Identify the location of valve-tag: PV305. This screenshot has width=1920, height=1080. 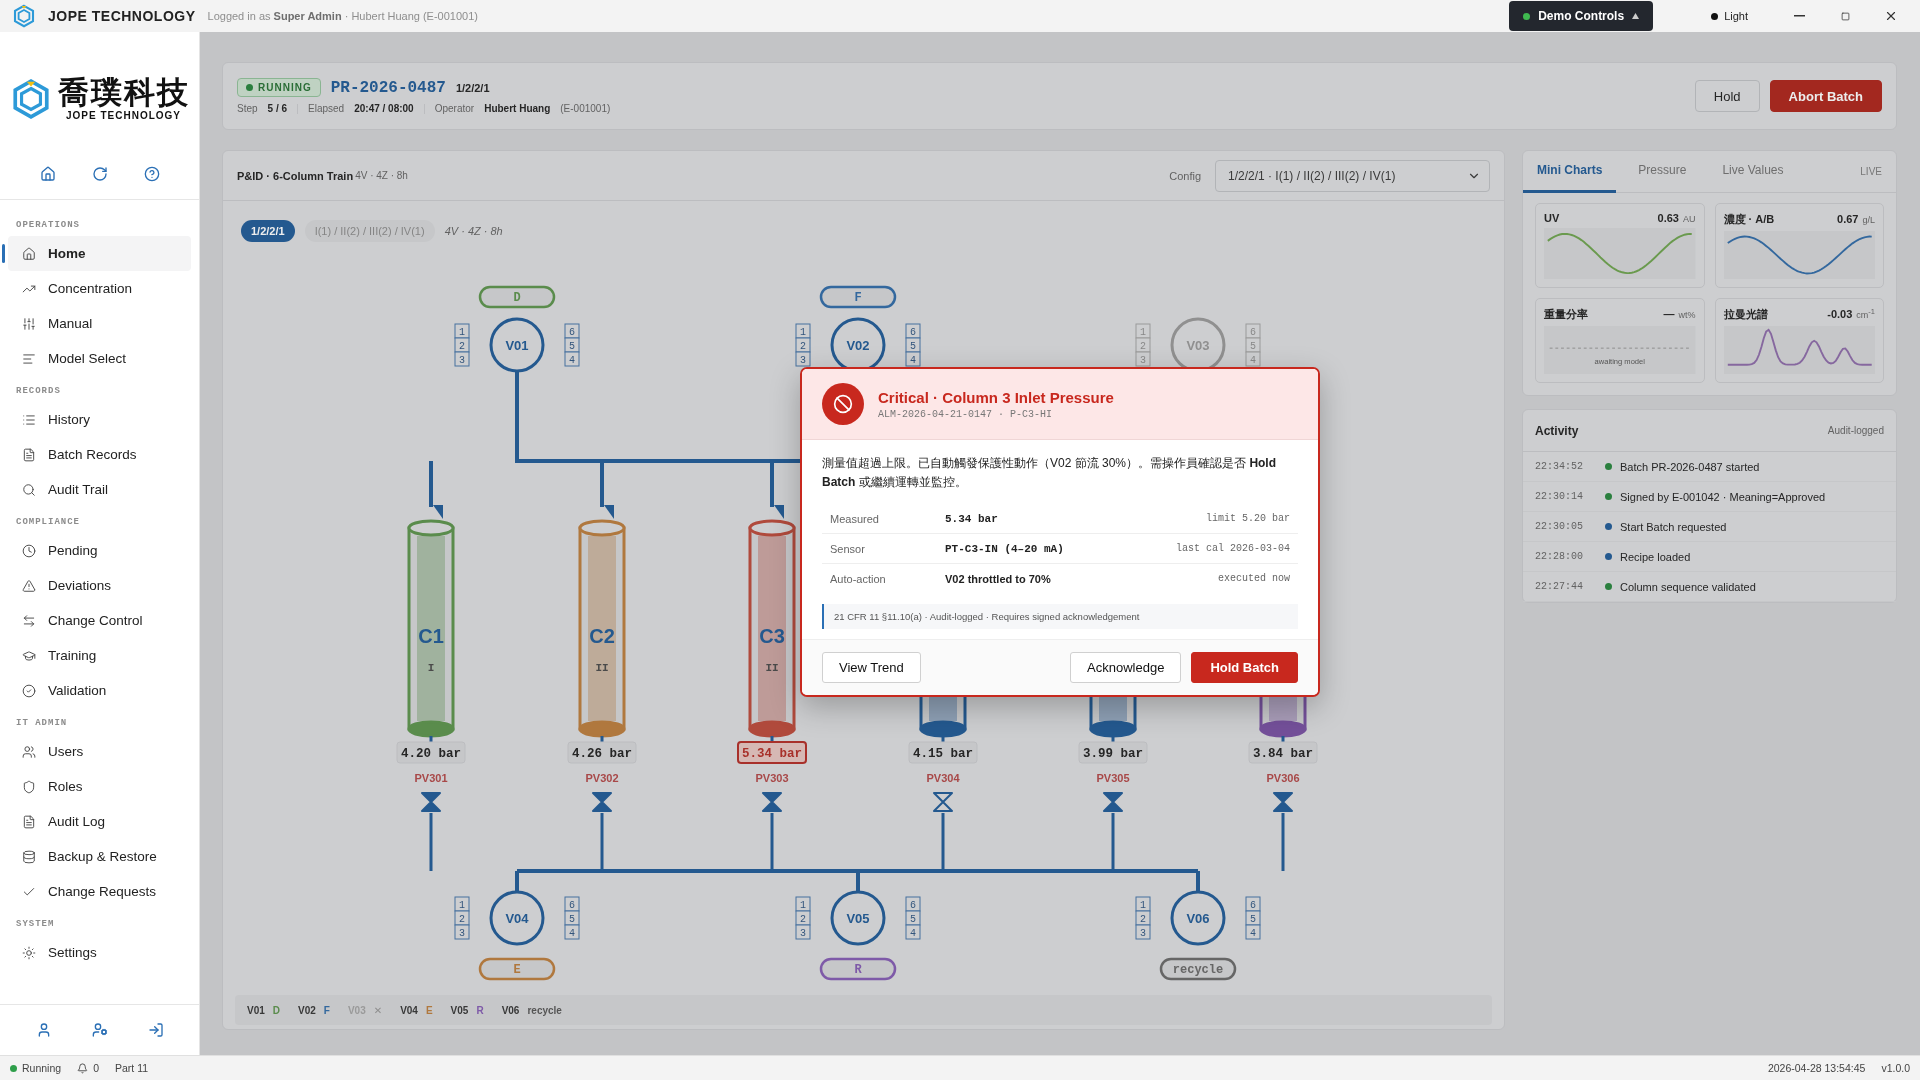
(1113, 778).